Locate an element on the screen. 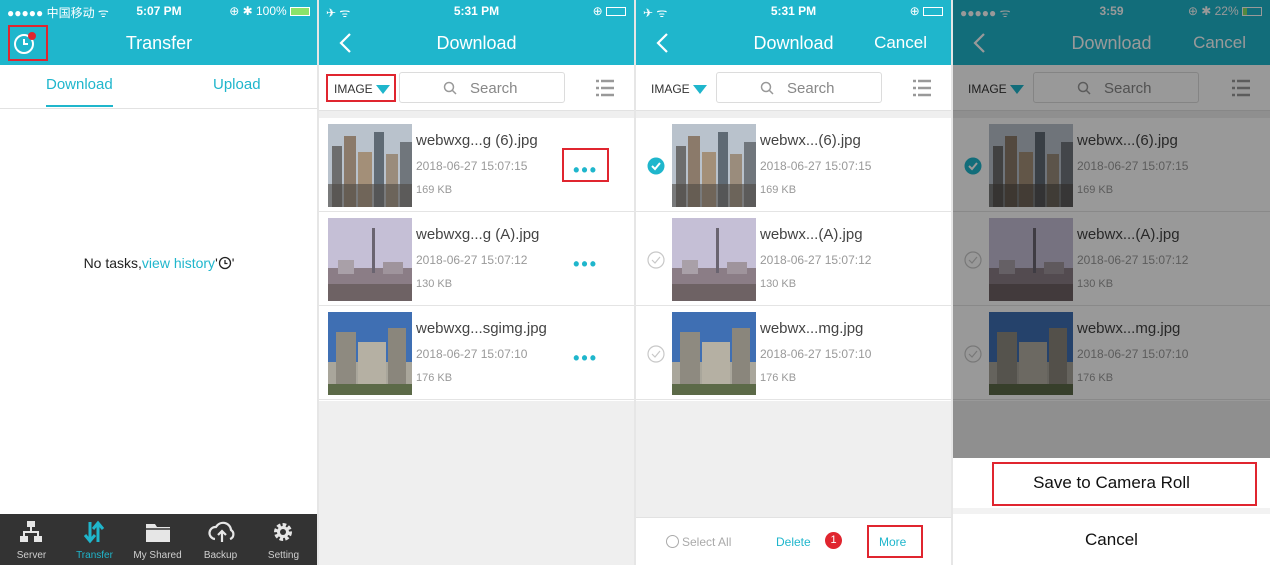 The height and width of the screenshot is (565, 1272). sheet-cancel-label: Cancel is located at coordinates (1111, 539).